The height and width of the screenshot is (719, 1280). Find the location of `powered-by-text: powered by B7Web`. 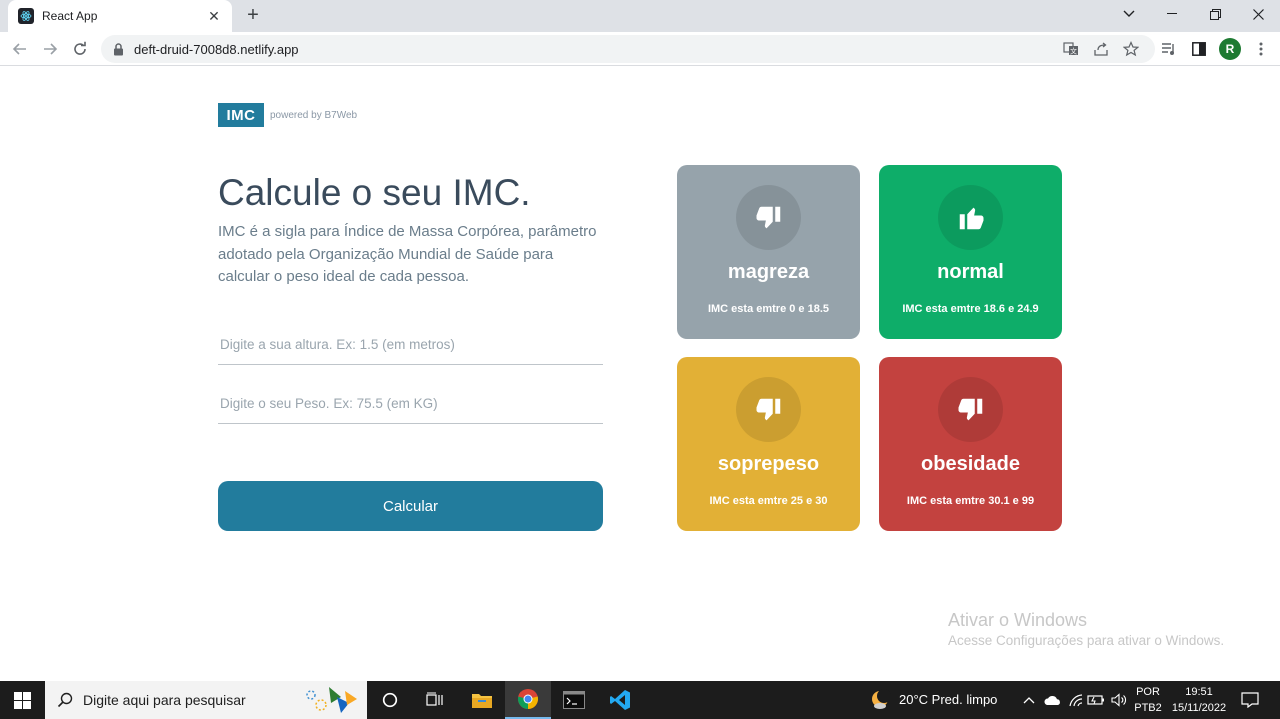

powered-by-text: powered by B7Web is located at coordinates (314, 115).